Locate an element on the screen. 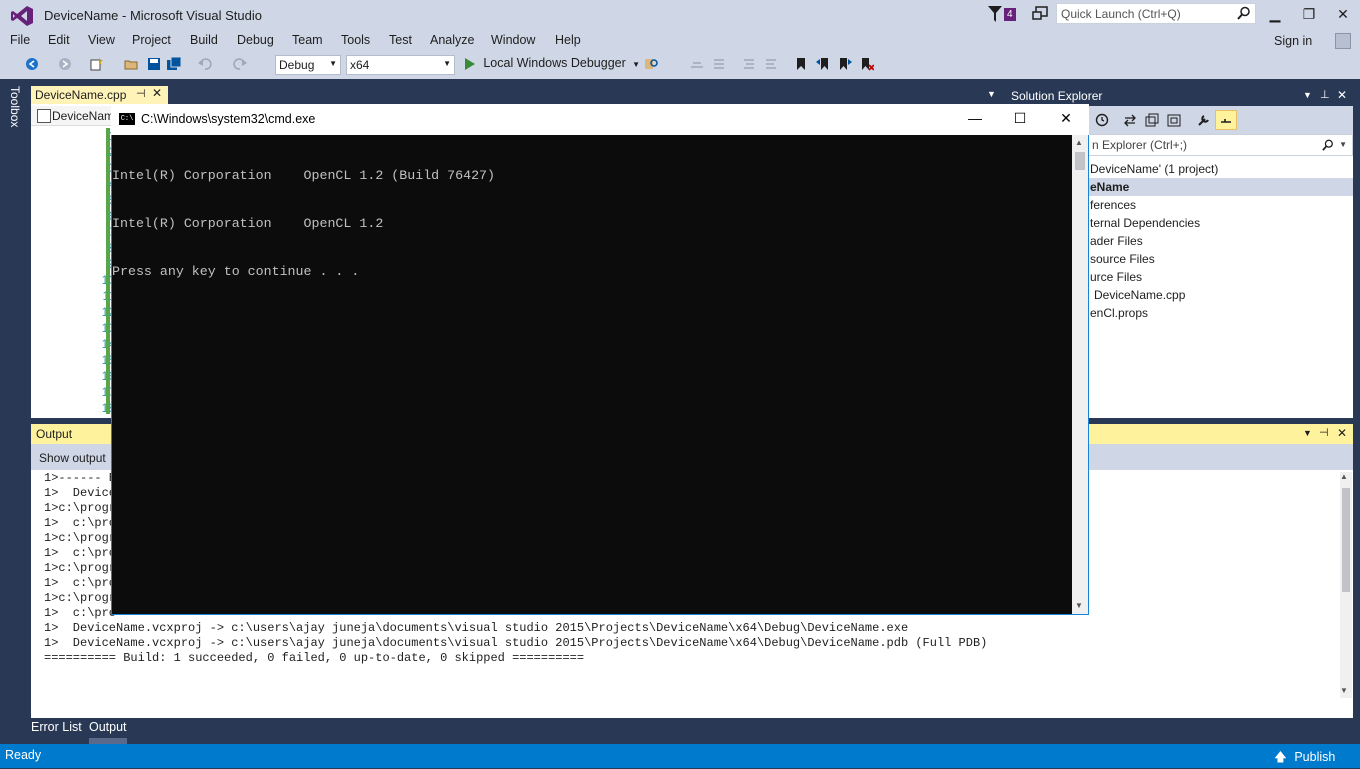 Image resolution: width=1360 pixels, height=769 pixels. output-line: 1>------ B is located at coordinates (80, 478).